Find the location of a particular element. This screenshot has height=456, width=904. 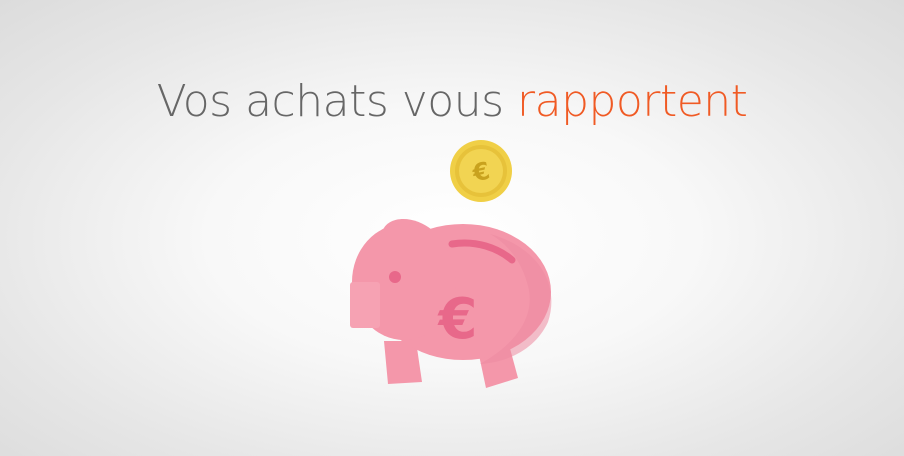

coin-icon: € is located at coordinates (481, 171).